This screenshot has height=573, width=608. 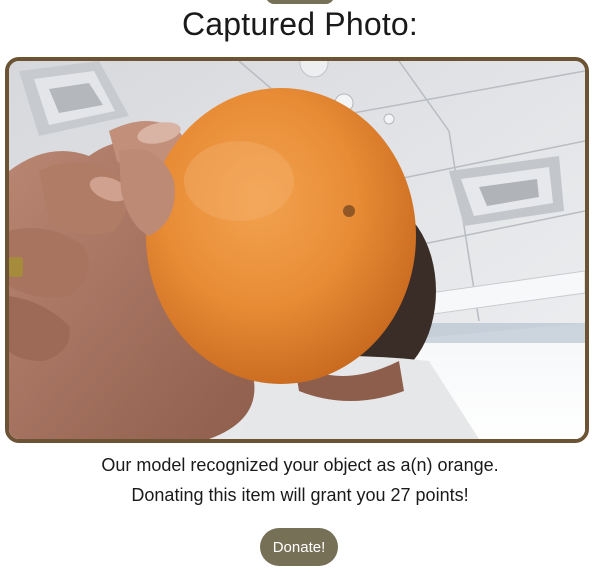 I want to click on previous-button-partial, so click(x=300, y=2).